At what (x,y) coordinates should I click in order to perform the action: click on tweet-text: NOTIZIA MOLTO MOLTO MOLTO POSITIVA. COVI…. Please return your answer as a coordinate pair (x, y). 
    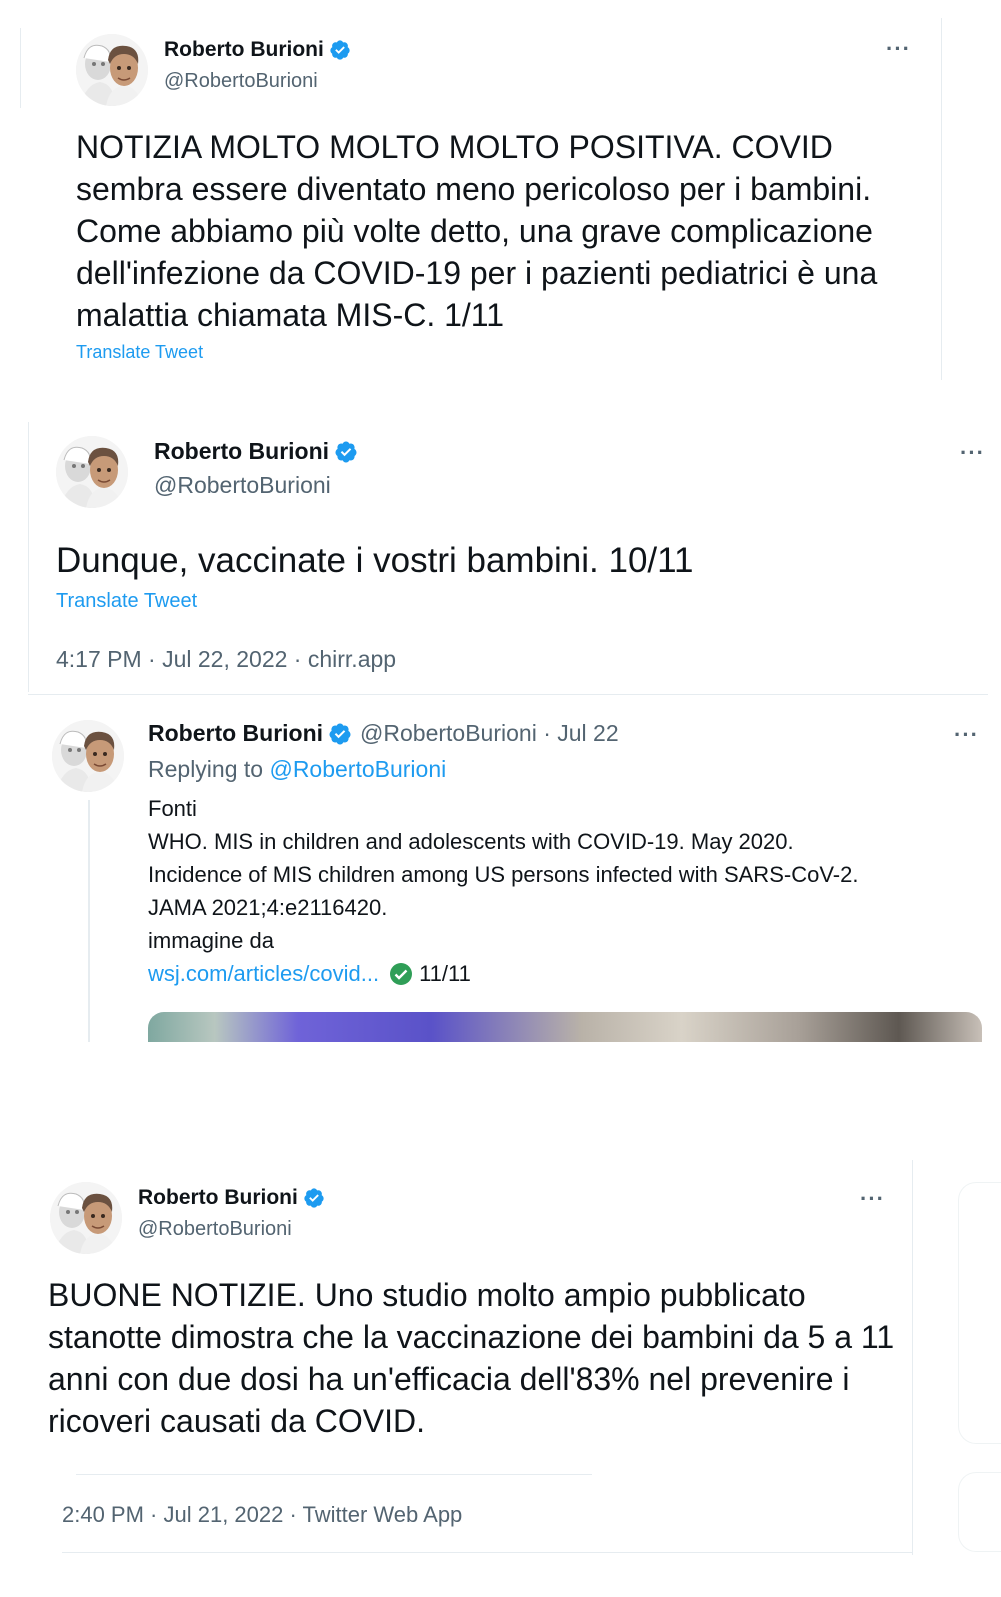
    Looking at the image, I should click on (477, 231).